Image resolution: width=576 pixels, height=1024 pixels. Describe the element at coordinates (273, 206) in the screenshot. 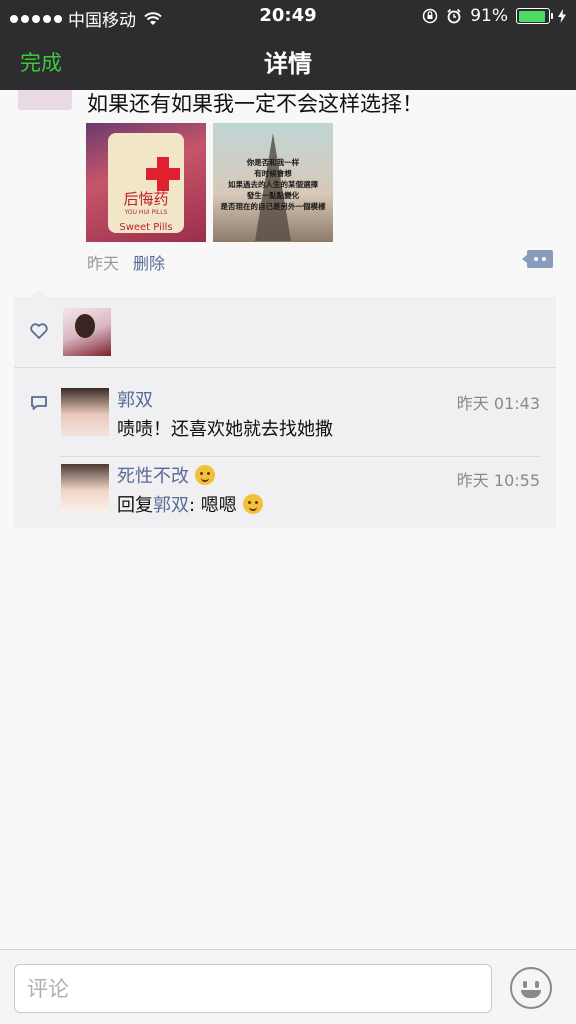

I see `photo-text-line: 是否現在的自己是另外一個模樣` at that location.